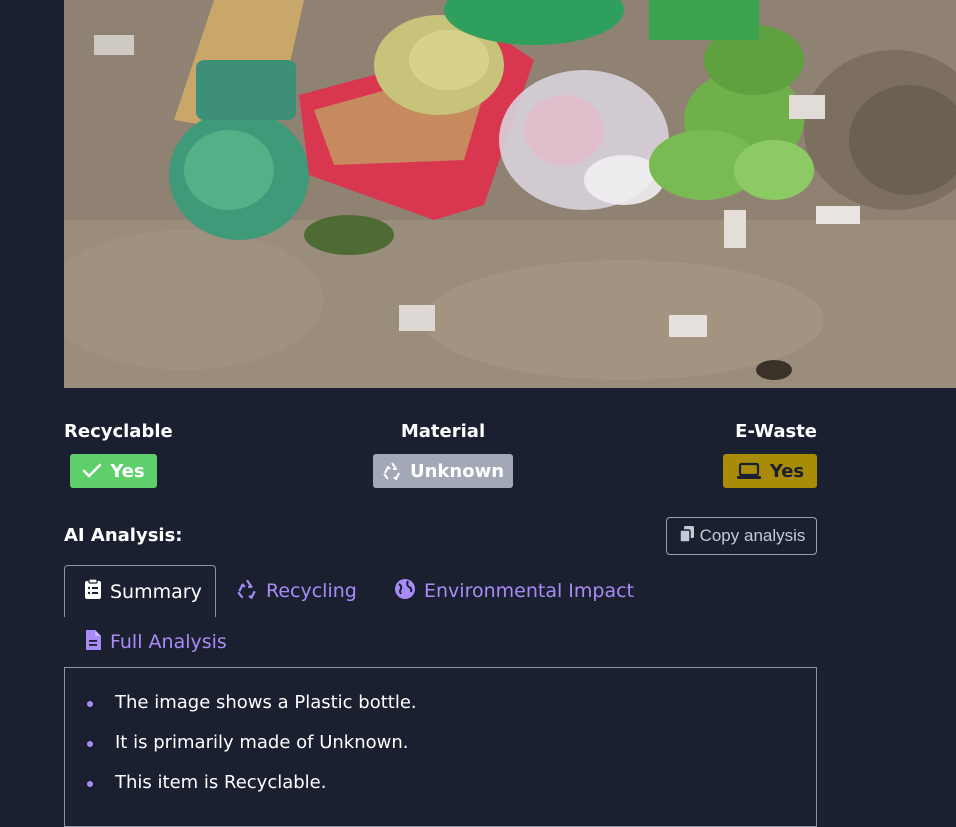 The image size is (956, 827). I want to click on tab-summary-label: Summary, so click(156, 591).